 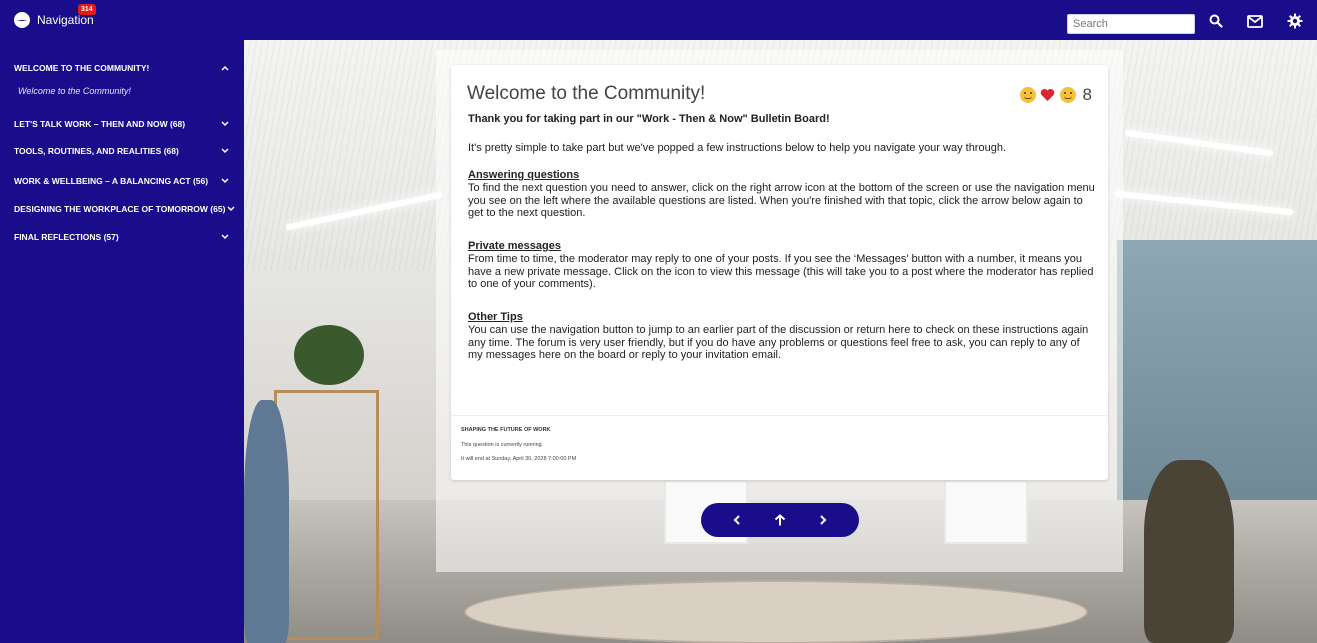 I want to click on previous-button, so click(x=737, y=520).